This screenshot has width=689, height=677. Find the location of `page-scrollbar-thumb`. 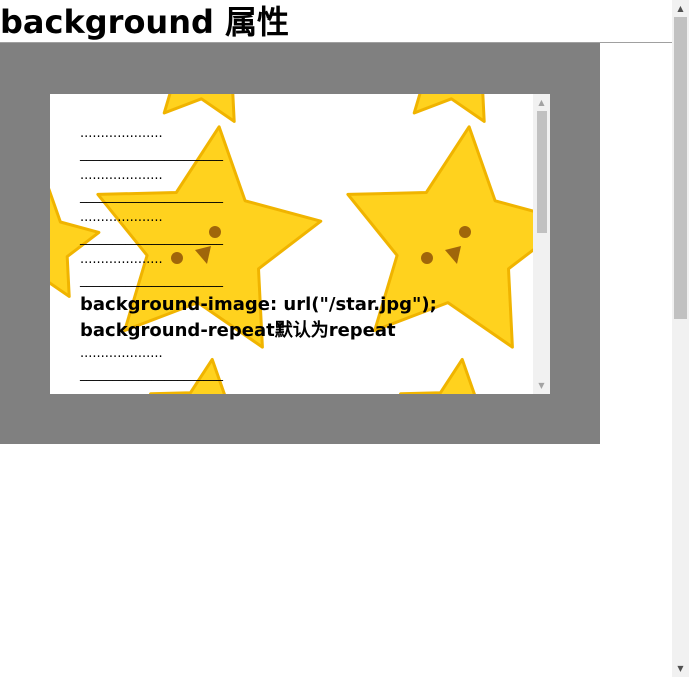

page-scrollbar-thumb is located at coordinates (680, 168).